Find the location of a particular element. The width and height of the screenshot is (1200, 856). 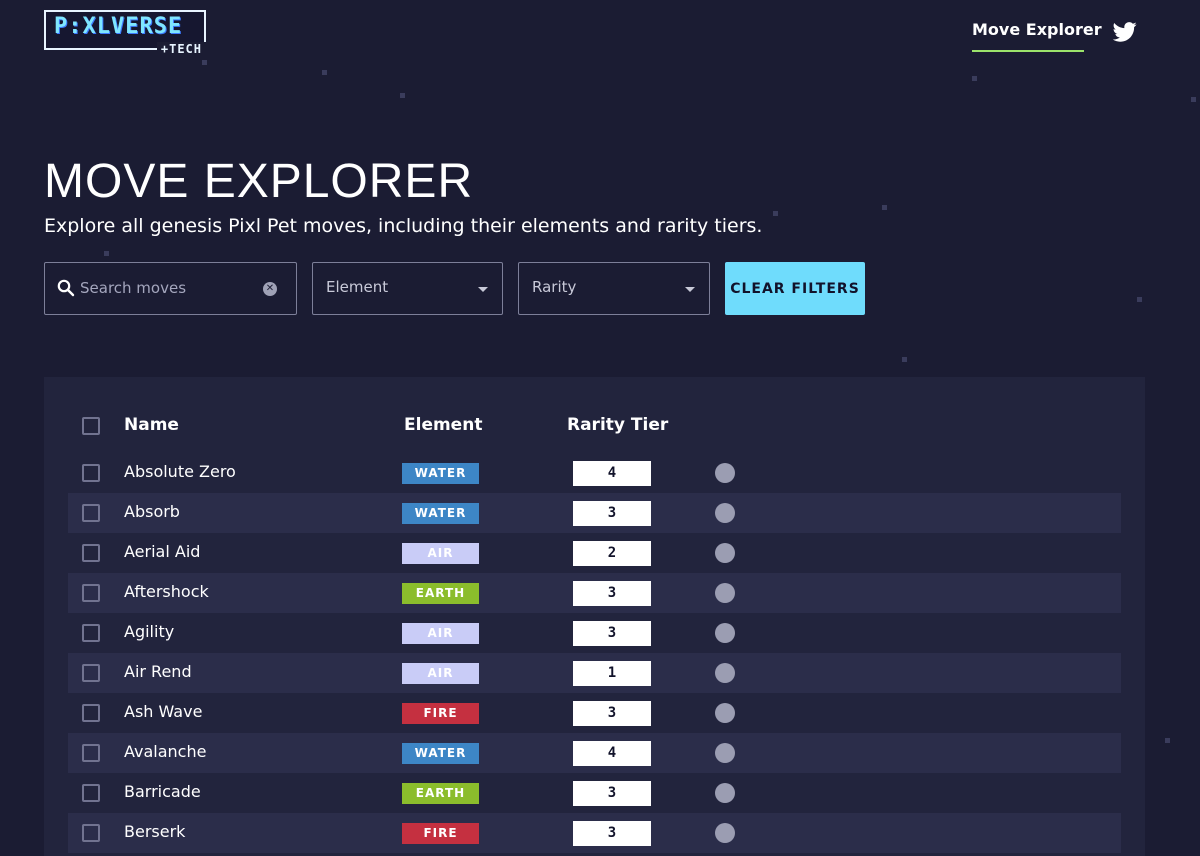

move-name: Ash Wave is located at coordinates (163, 711).